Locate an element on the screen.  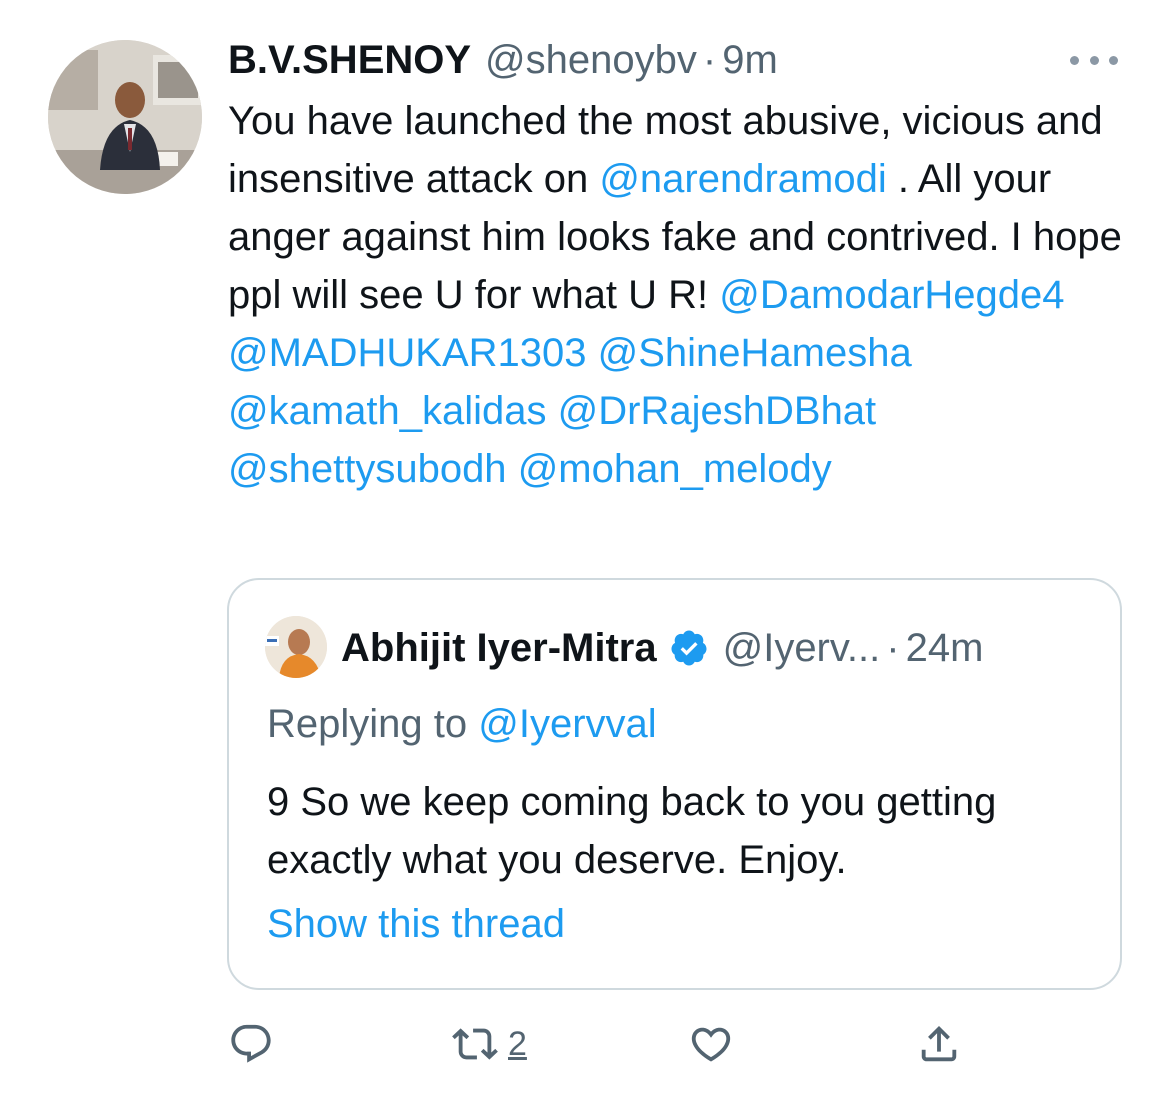
retweet-icon is located at coordinates (475, 1044).